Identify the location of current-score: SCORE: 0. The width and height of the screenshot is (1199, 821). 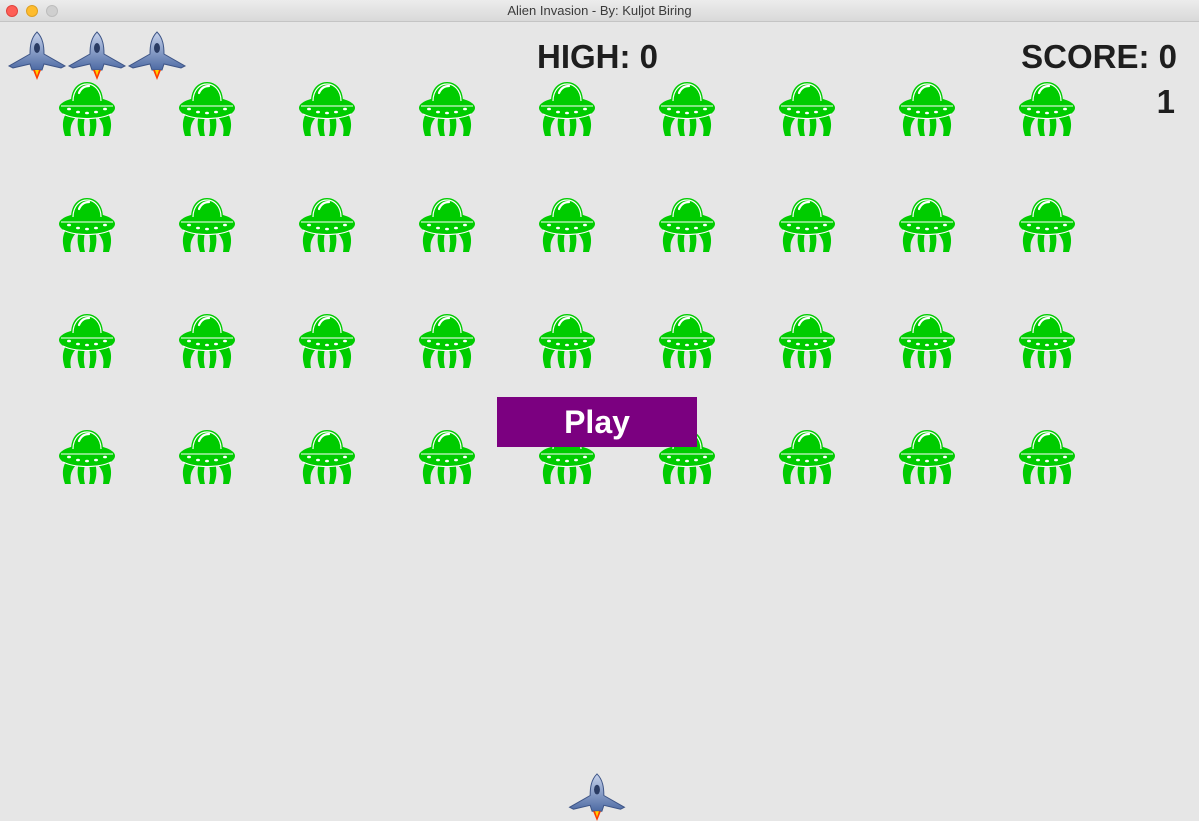
(1099, 56).